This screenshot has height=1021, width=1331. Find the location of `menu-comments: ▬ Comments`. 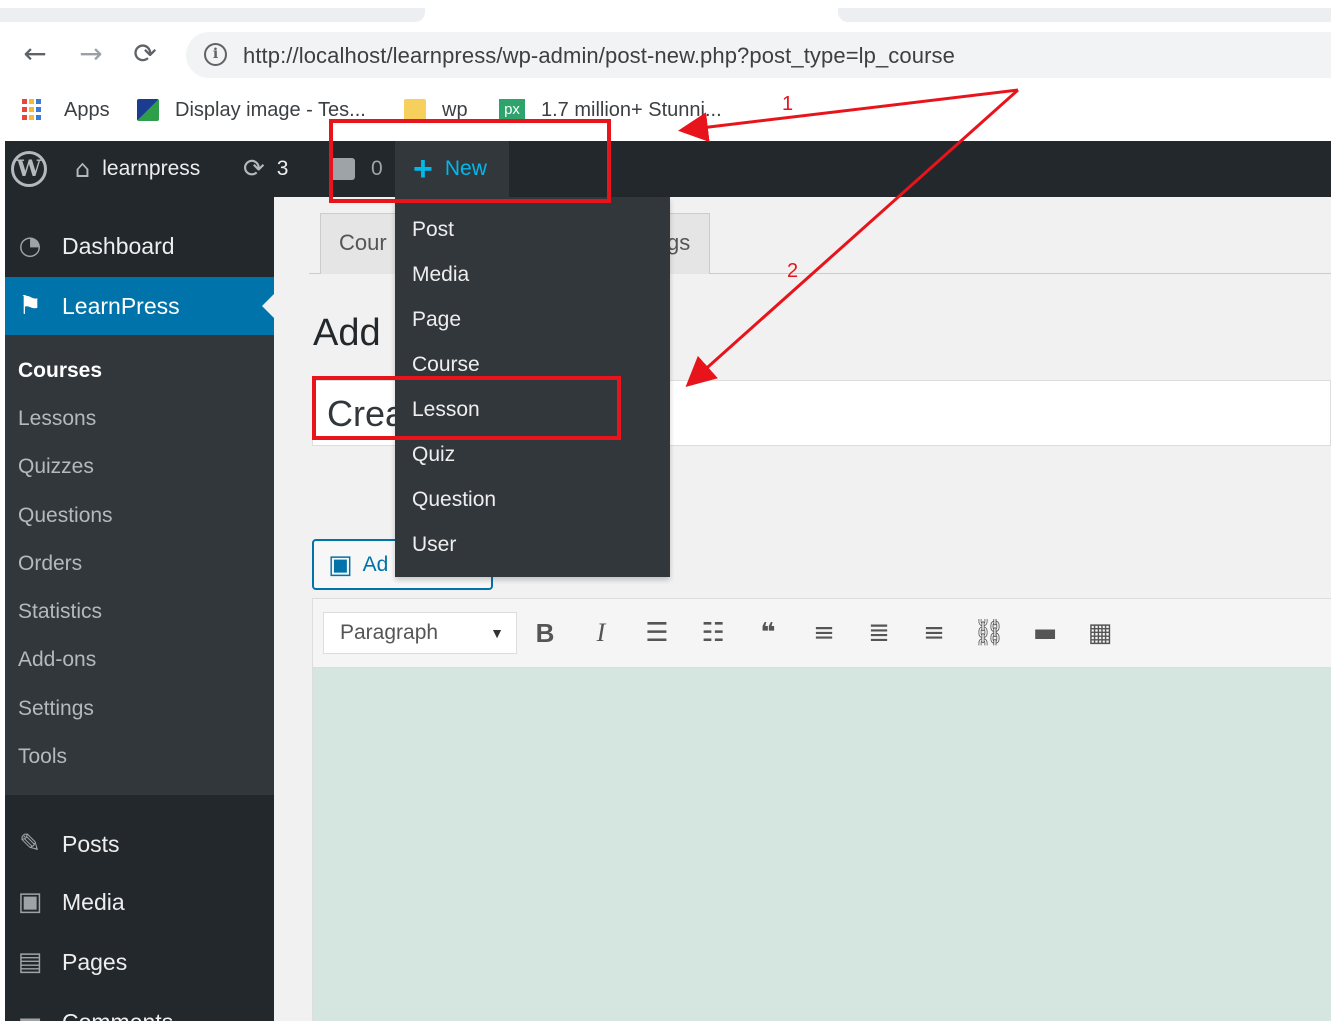

menu-comments: ▬ Comments is located at coordinates (139, 1007).